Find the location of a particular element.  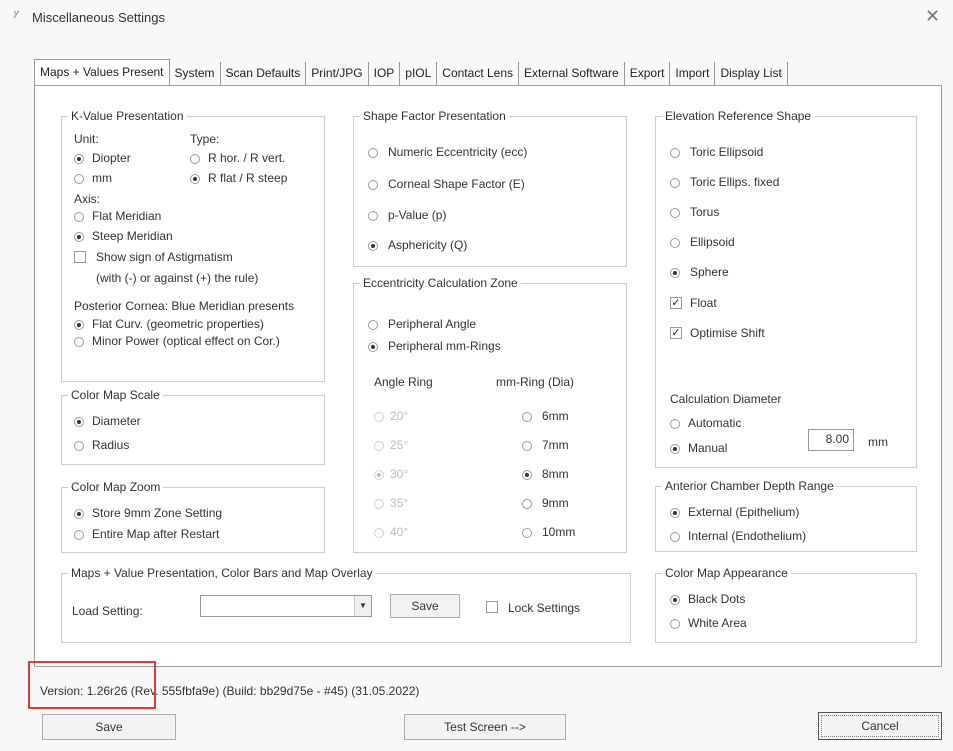

tab-import: Import is located at coordinates (693, 74).